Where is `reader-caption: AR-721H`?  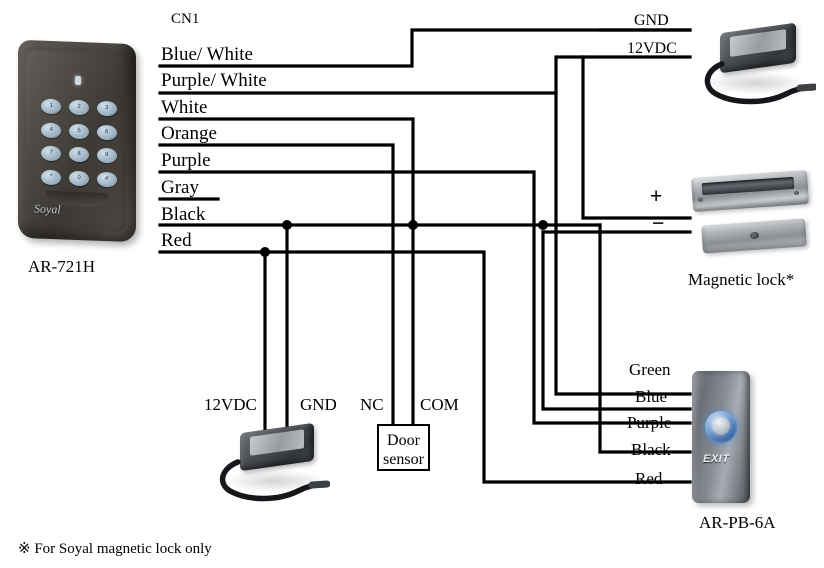 reader-caption: AR-721H is located at coordinates (62, 266).